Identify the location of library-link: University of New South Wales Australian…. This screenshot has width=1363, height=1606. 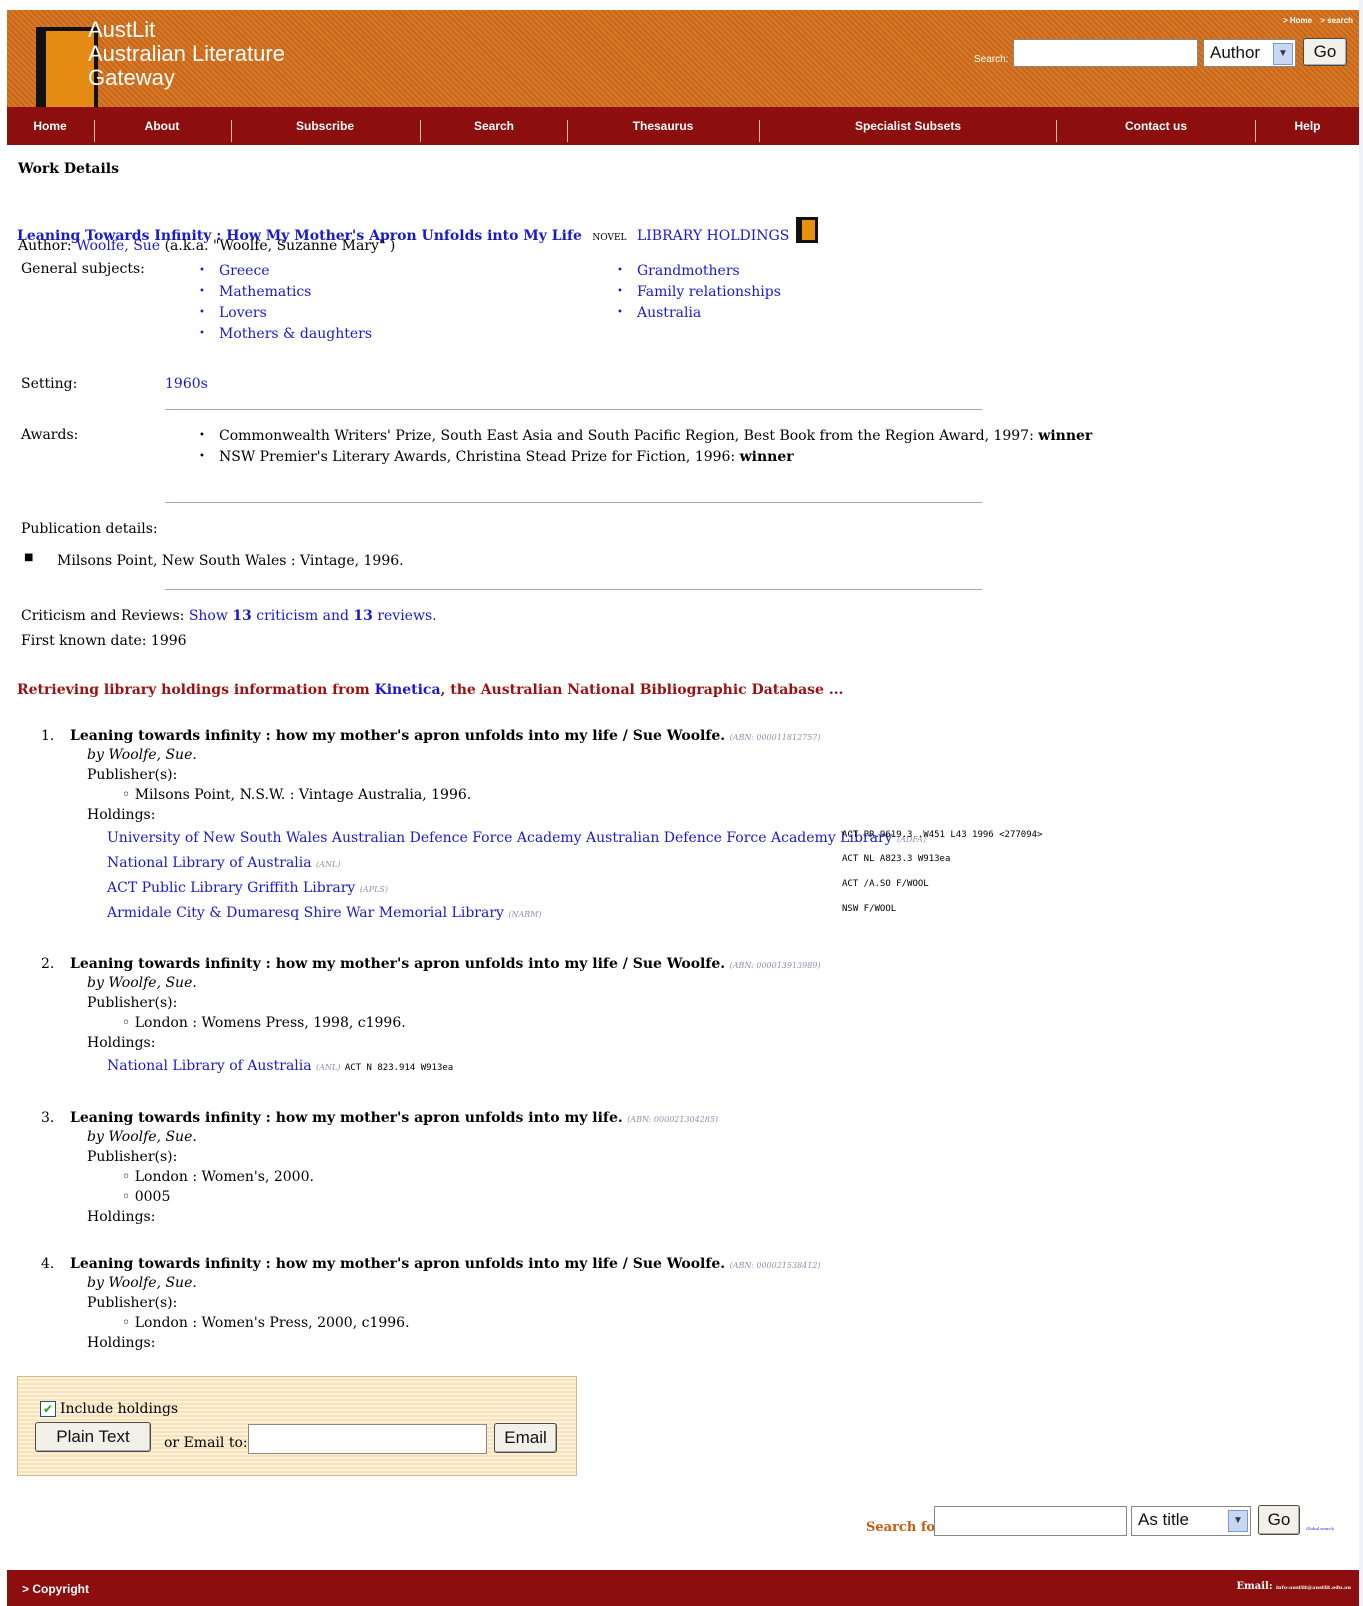
(500, 838).